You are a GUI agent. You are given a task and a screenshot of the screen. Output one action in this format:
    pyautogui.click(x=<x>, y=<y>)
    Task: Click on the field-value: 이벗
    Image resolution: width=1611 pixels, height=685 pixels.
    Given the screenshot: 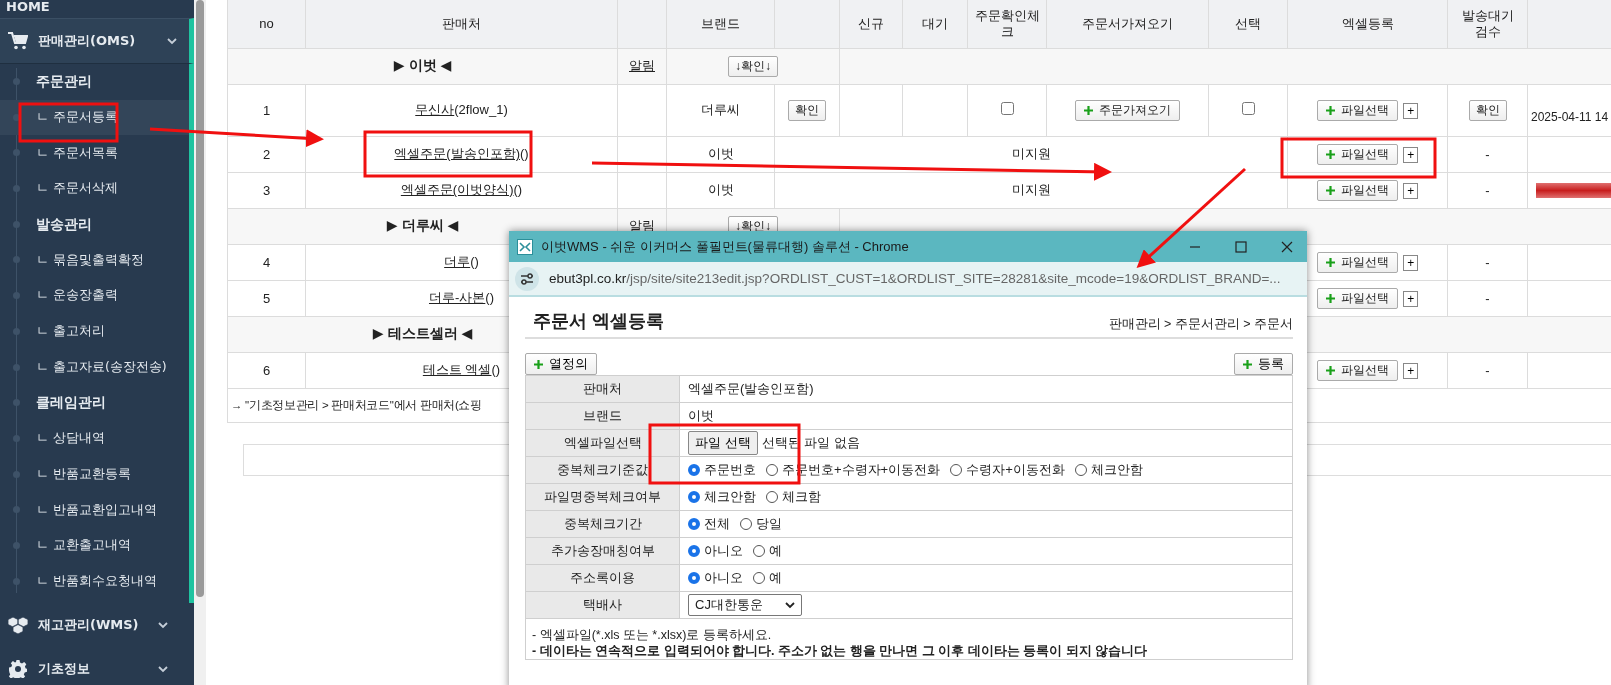 What is the action you would take?
    pyautogui.click(x=701, y=415)
    